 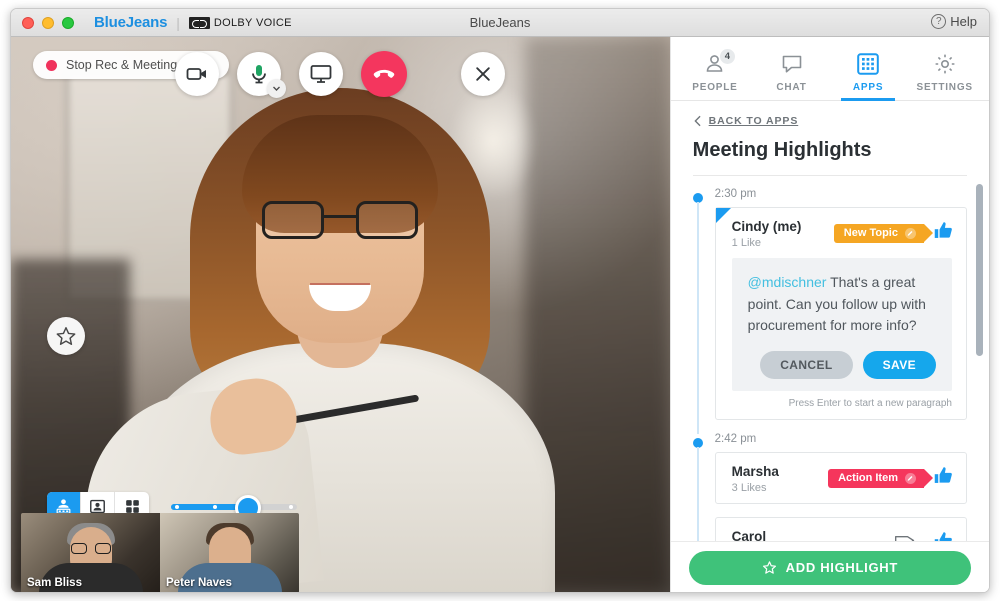 I want to click on highlight-card-header: Marsha 3 Likes Action Item, so click(x=841, y=478).